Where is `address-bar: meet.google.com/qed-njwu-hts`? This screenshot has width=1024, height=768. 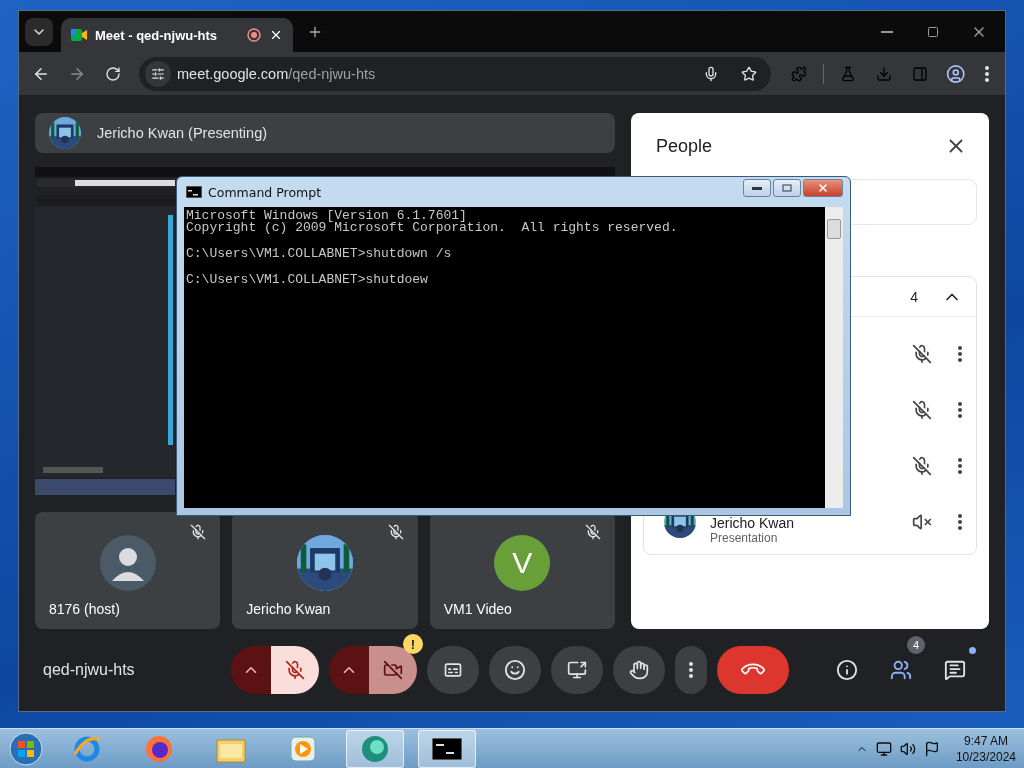
address-bar: meet.google.com/qed-njwu-hts is located at coordinates (455, 73).